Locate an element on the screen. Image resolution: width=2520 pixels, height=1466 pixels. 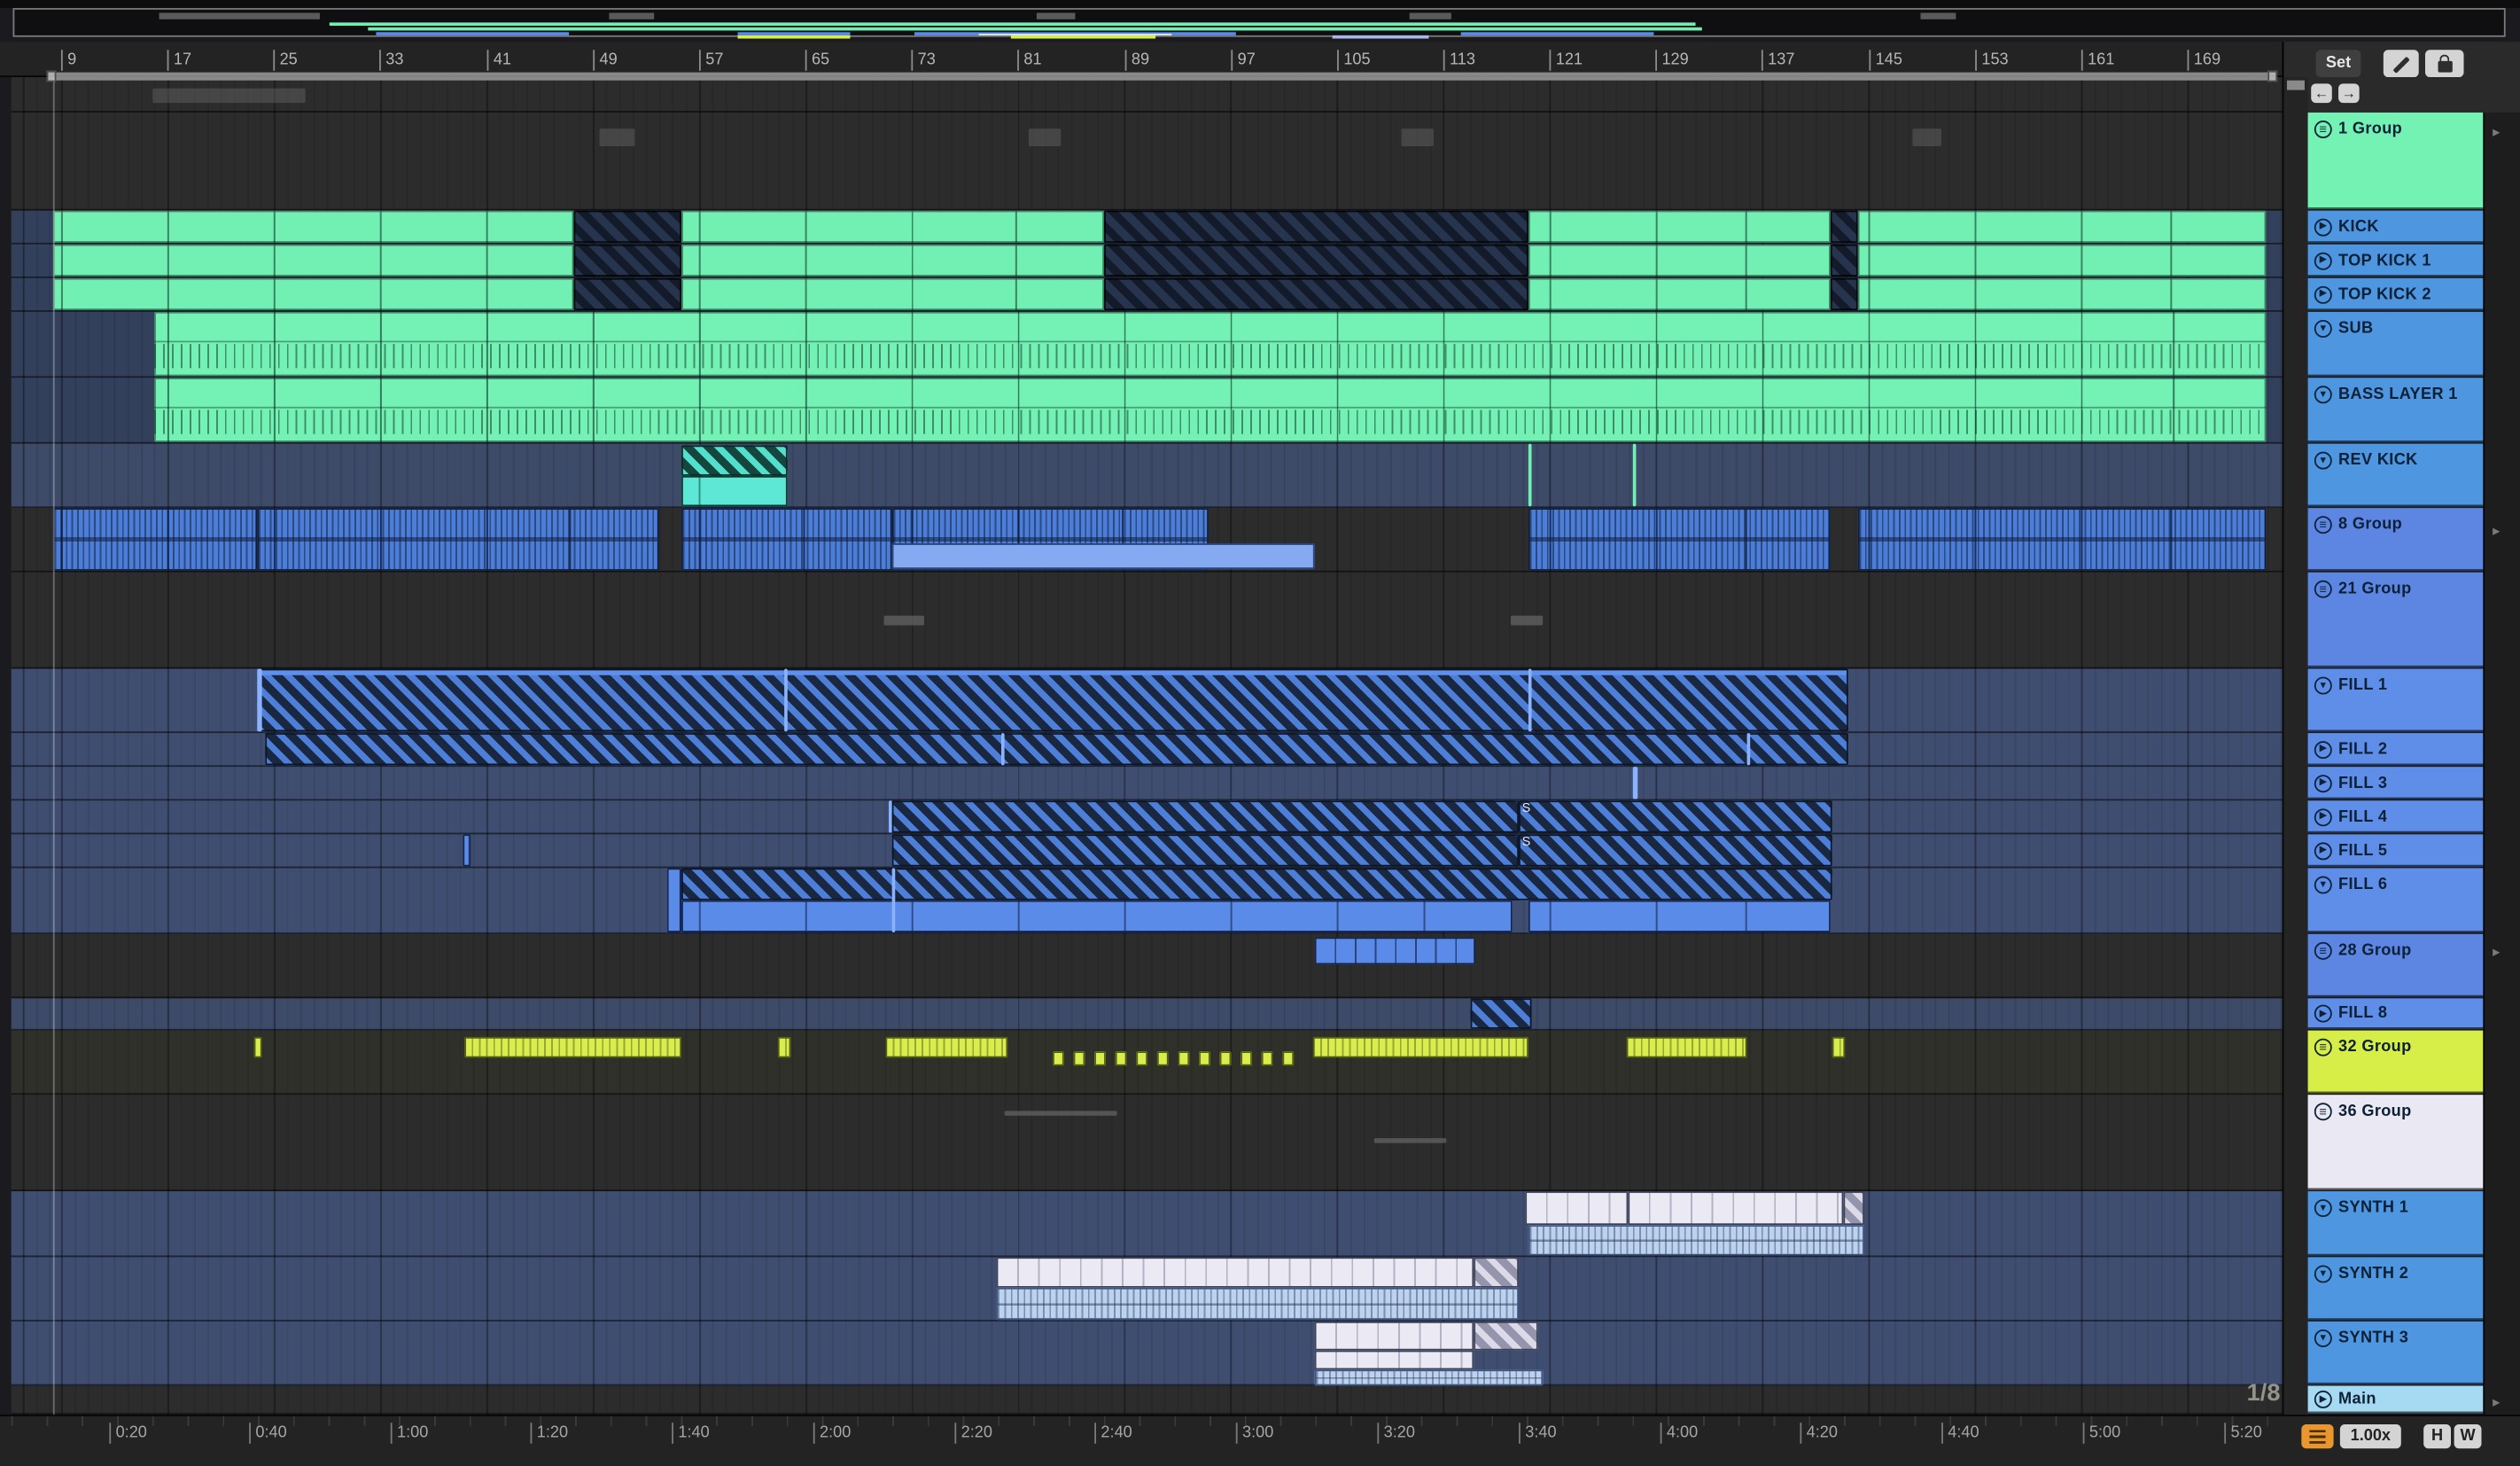
track-header-bass1: ▼ BASS LAYER 1 is located at coordinates (2395, 410).